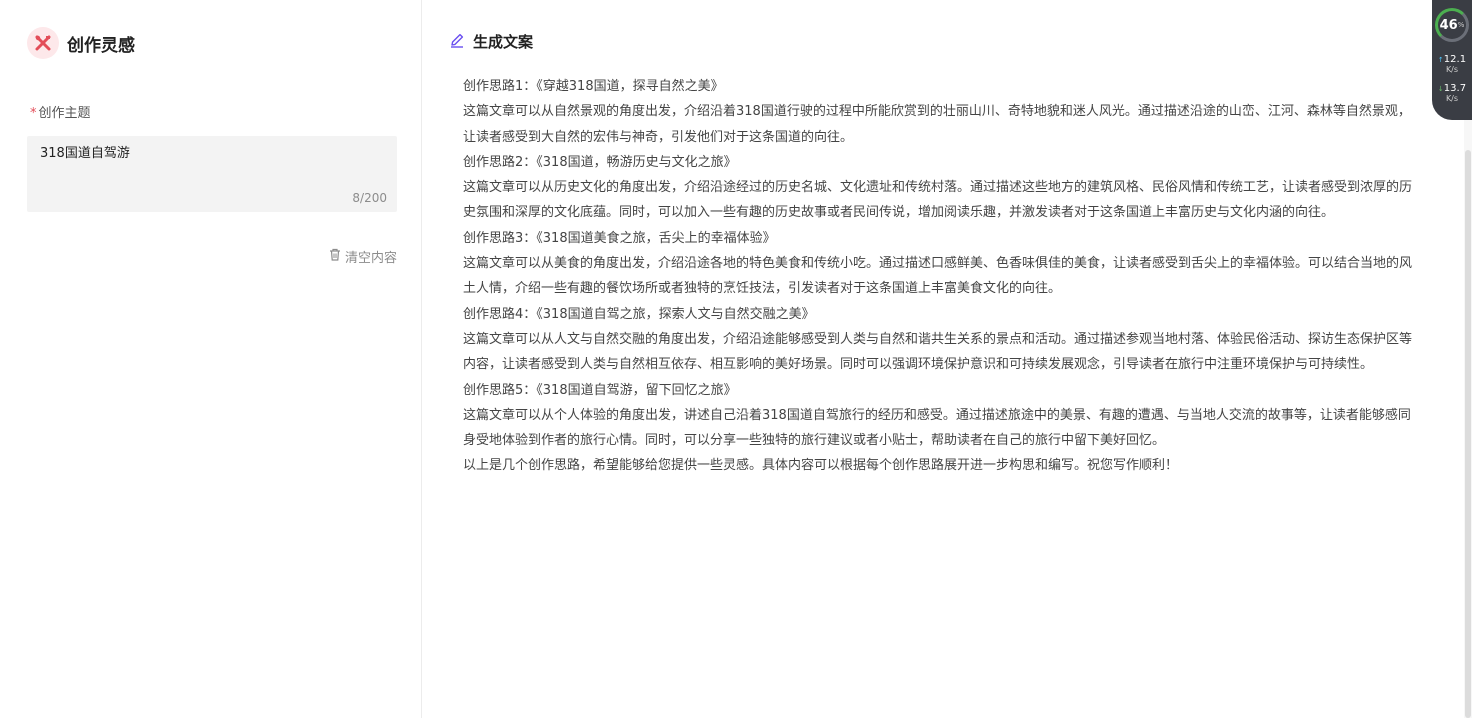 This screenshot has height=718, width=1472. I want to click on copy-paragraph: 创作思路1：《穿越318国道，探寻自然之美》, so click(593, 86).